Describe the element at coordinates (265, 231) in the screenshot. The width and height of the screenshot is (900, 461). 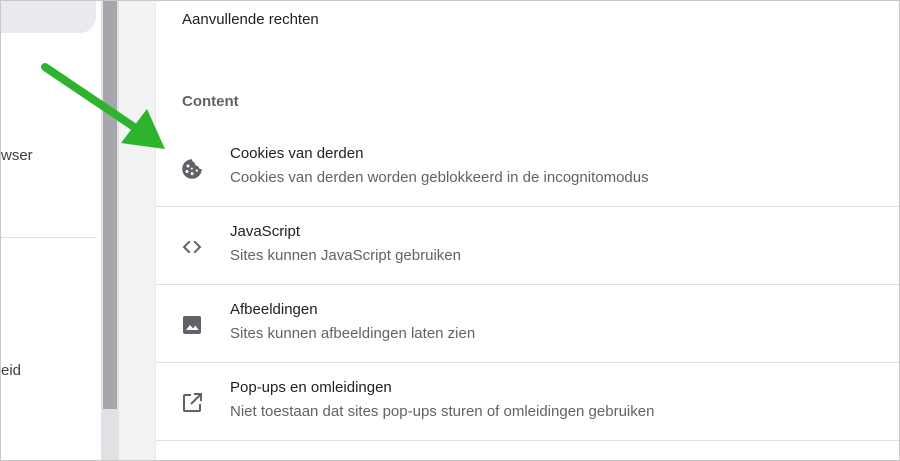
I see `setting-title: JavaScript` at that location.